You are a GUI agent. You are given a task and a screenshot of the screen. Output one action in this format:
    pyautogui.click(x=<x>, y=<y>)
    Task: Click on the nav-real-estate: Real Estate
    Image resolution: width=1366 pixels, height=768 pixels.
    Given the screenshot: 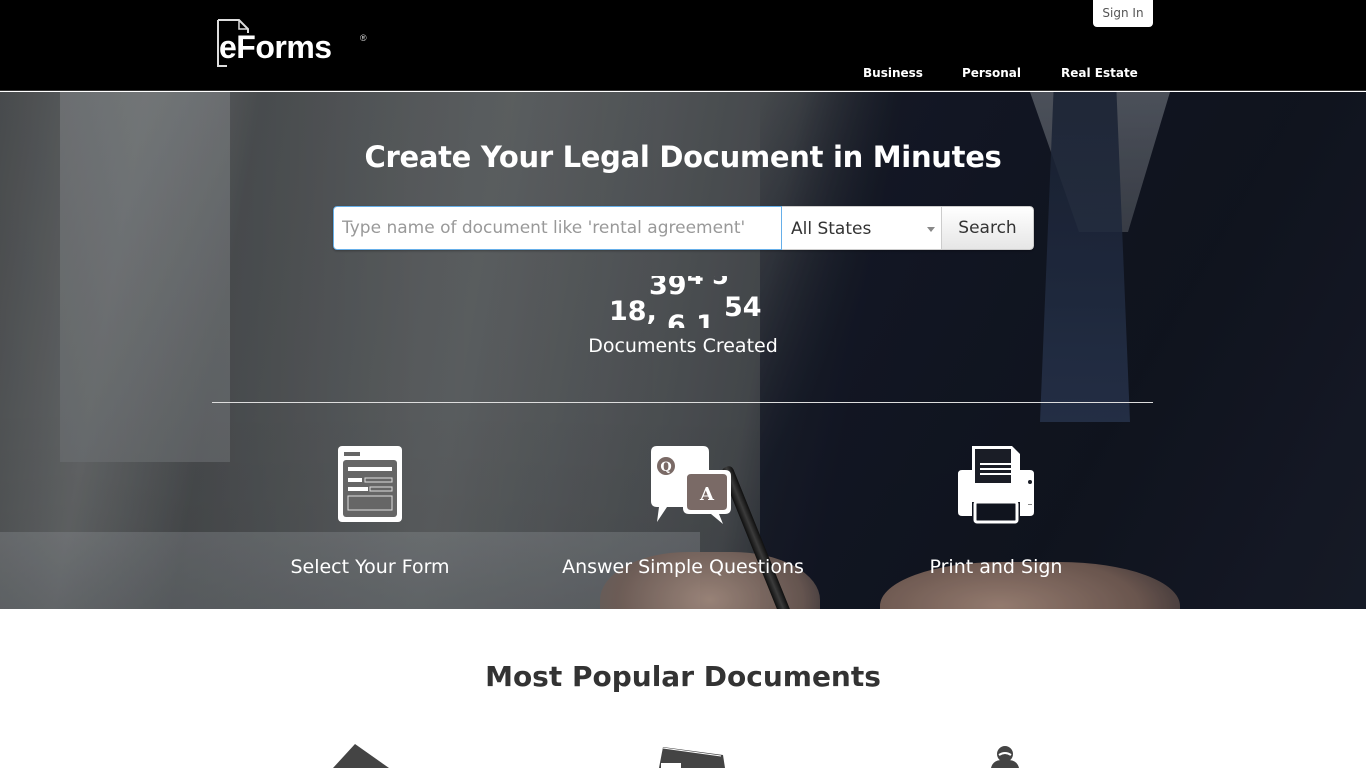 What is the action you would take?
    pyautogui.click(x=1099, y=73)
    